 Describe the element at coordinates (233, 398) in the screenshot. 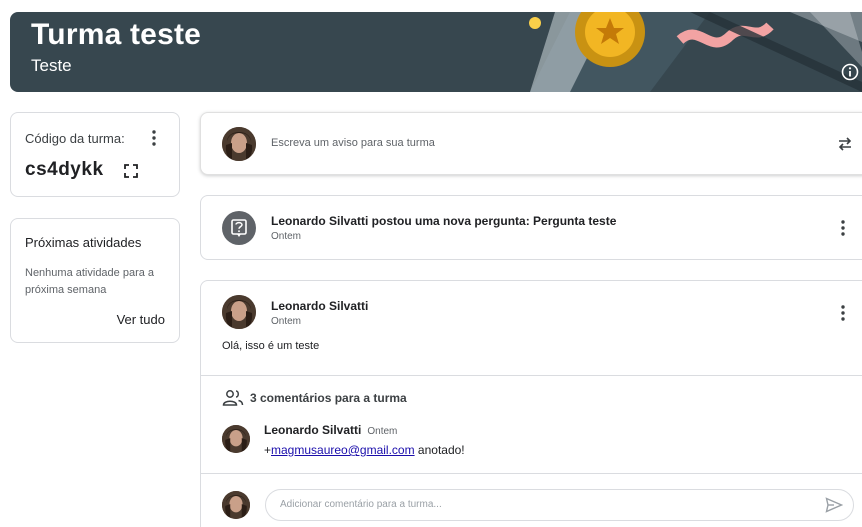

I see `people-icon` at that location.